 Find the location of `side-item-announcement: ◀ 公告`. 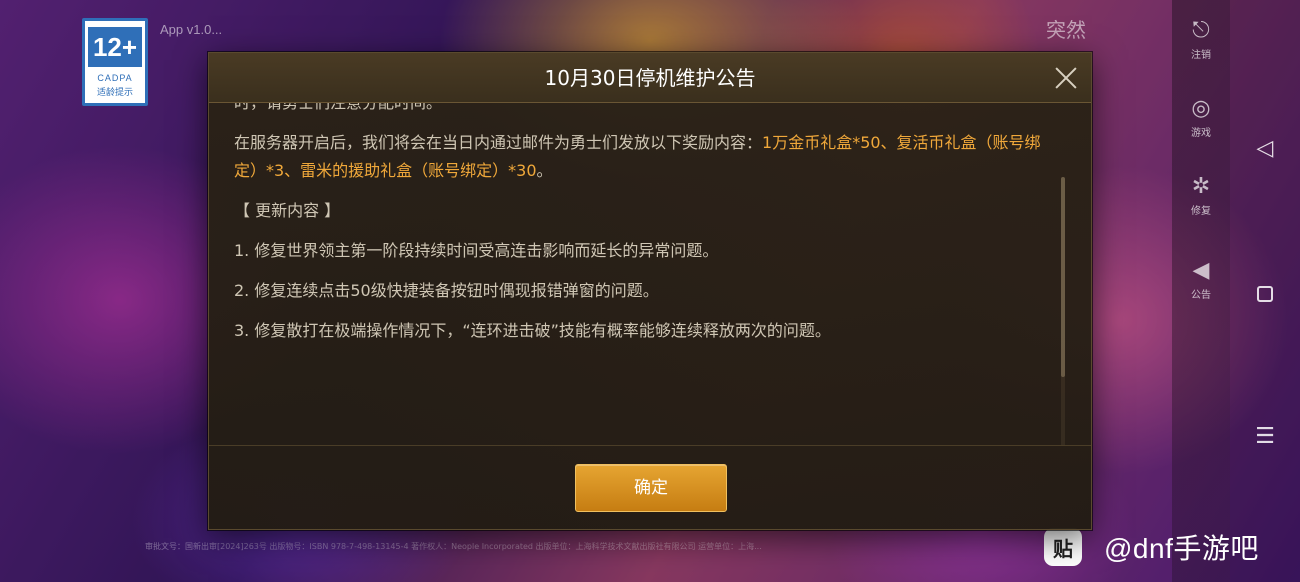

side-item-announcement: ◀ 公告 is located at coordinates (1201, 279).